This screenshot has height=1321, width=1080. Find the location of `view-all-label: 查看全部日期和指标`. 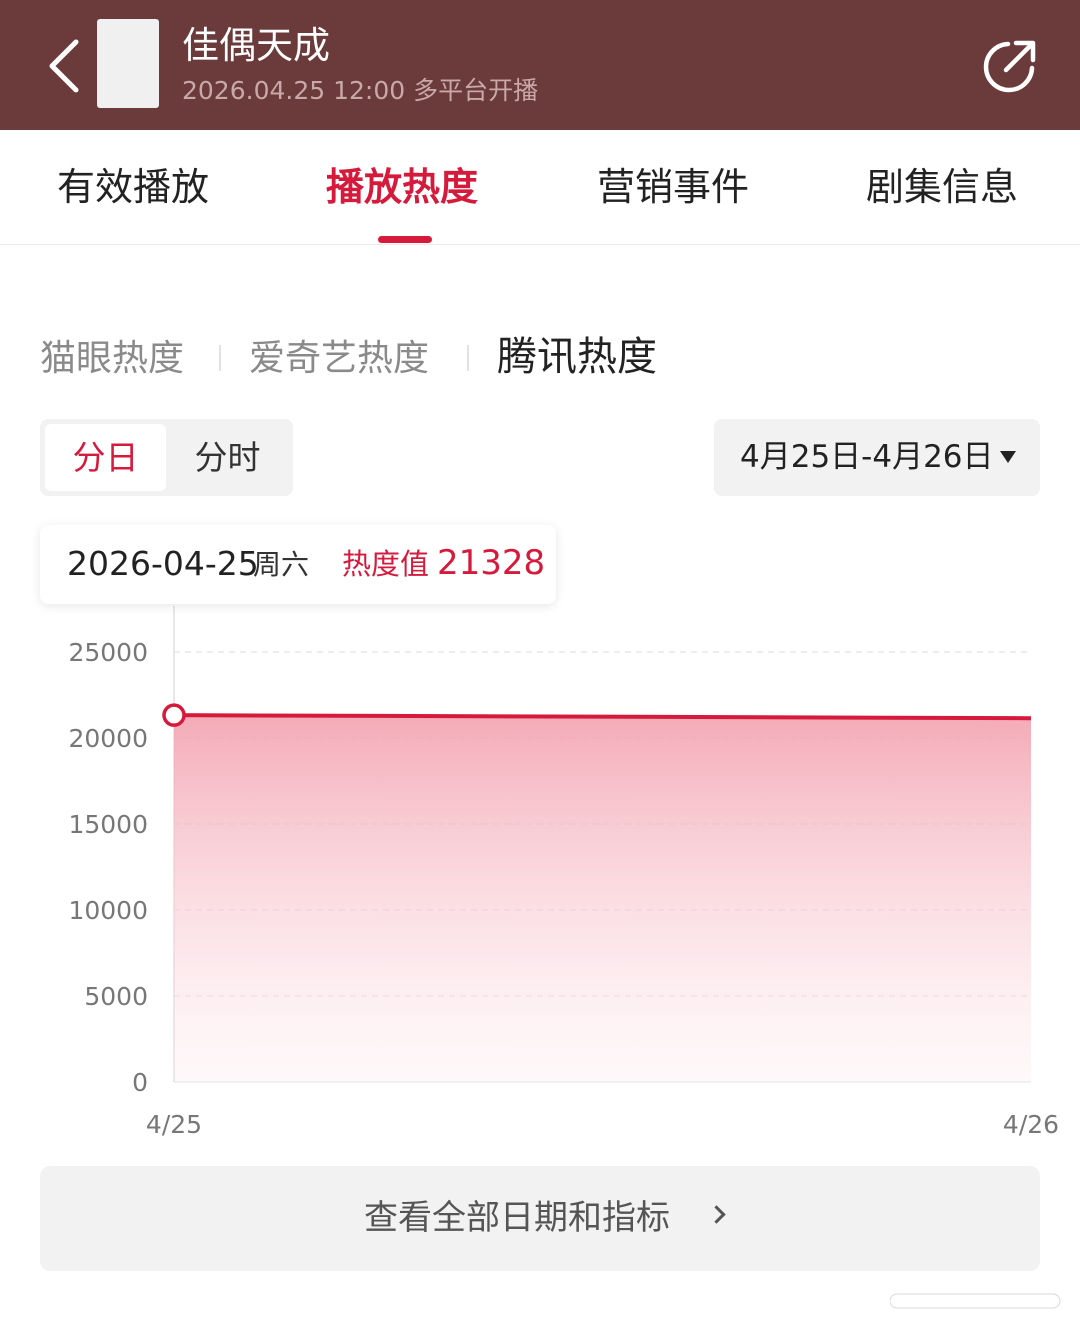

view-all-label: 查看全部日期和指标 is located at coordinates (517, 1218).